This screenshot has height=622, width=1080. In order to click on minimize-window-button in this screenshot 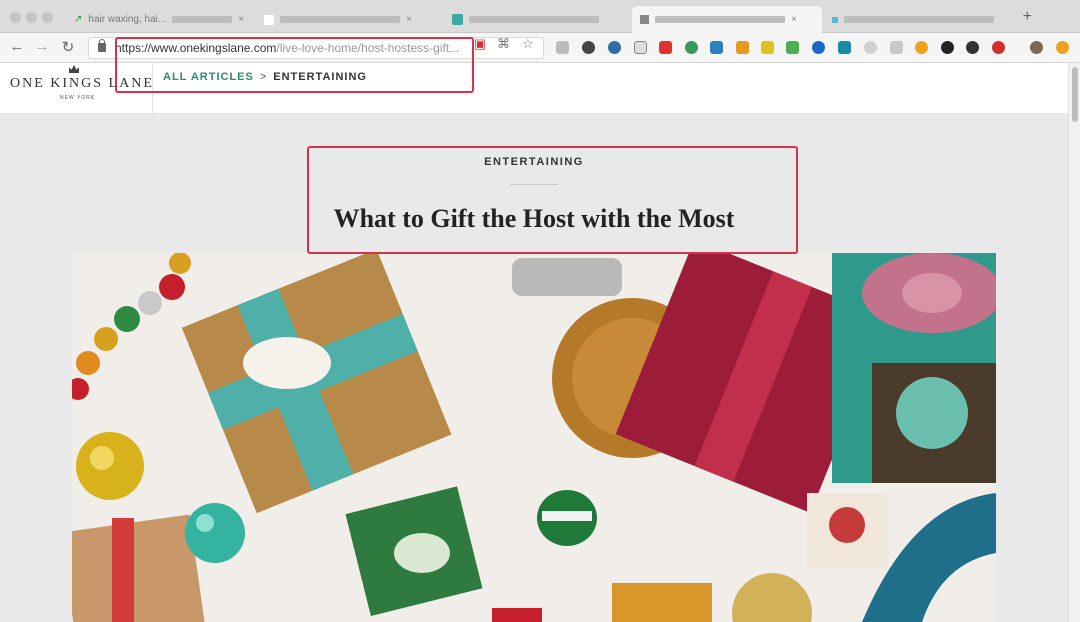, I will do `click(31, 17)`.